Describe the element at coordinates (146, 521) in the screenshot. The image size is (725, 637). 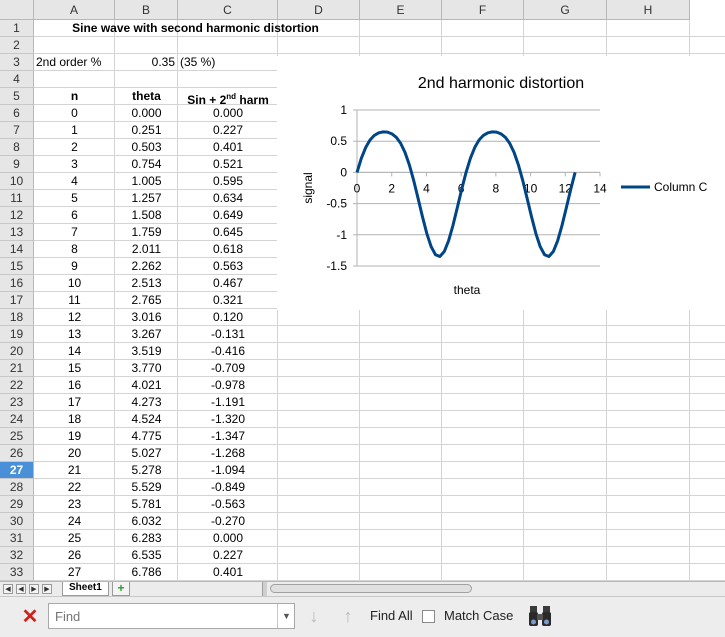
I see `cell-theta: 6.032` at that location.